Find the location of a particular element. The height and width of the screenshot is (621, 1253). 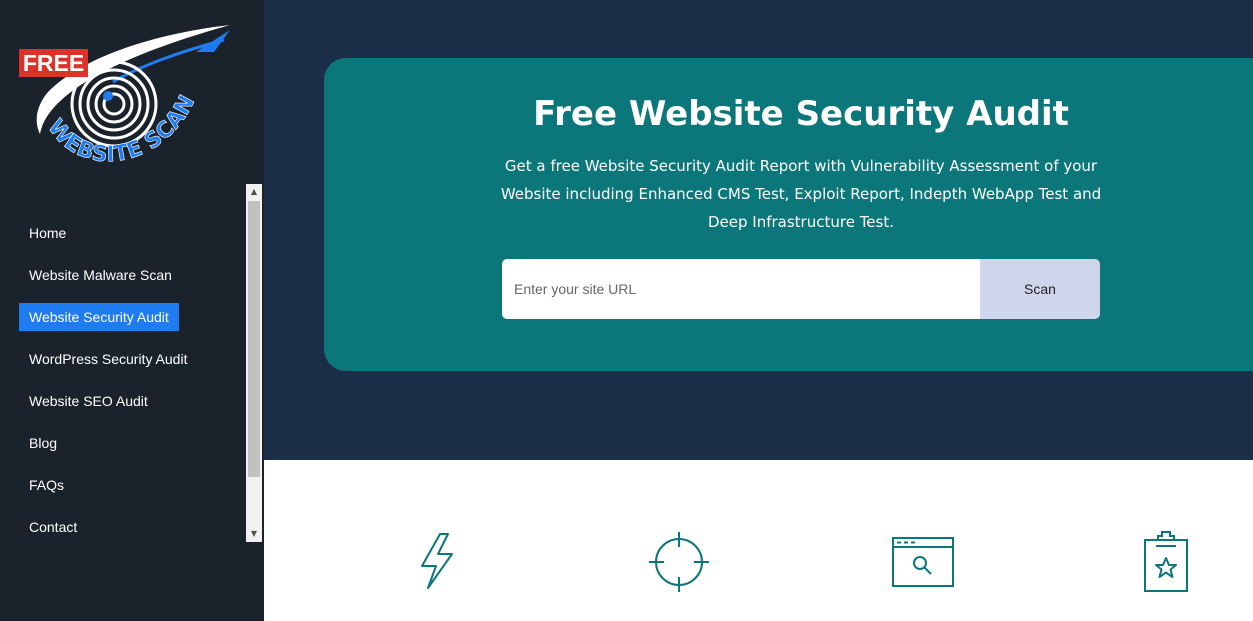

url-scan-form: Scan is located at coordinates (801, 289).